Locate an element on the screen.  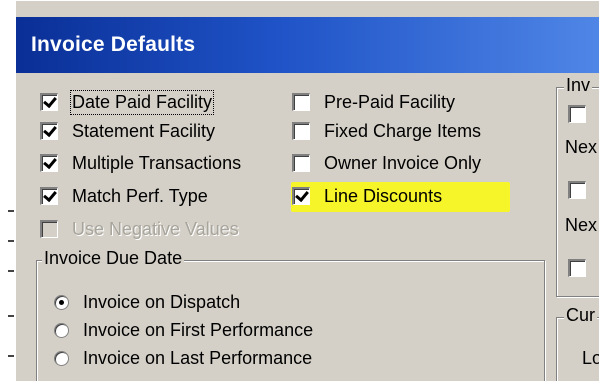
radio-invoice-on-last-performance: Invoice on Last Performance is located at coordinates (183, 358).